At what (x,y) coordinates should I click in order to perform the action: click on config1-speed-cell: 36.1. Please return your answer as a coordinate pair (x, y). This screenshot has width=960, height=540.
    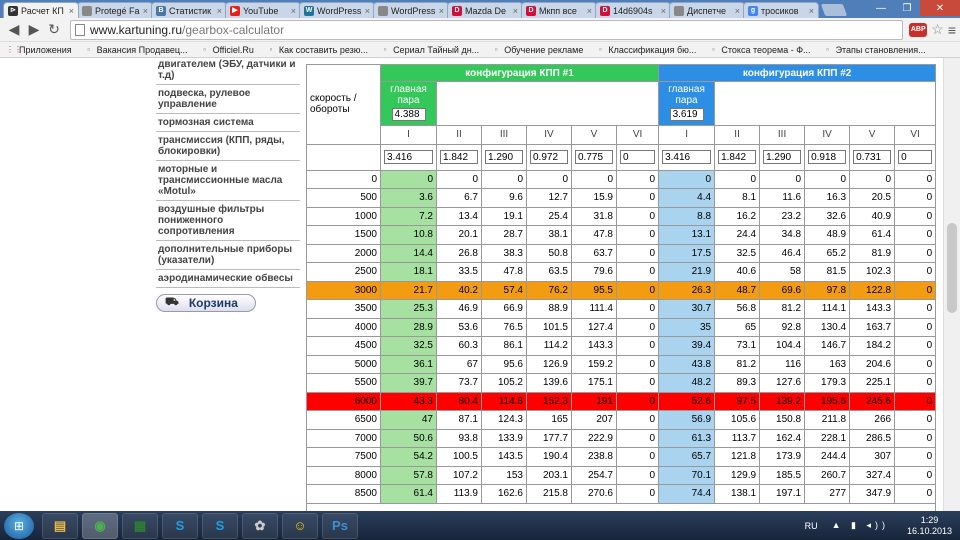
    Looking at the image, I should click on (408, 364).